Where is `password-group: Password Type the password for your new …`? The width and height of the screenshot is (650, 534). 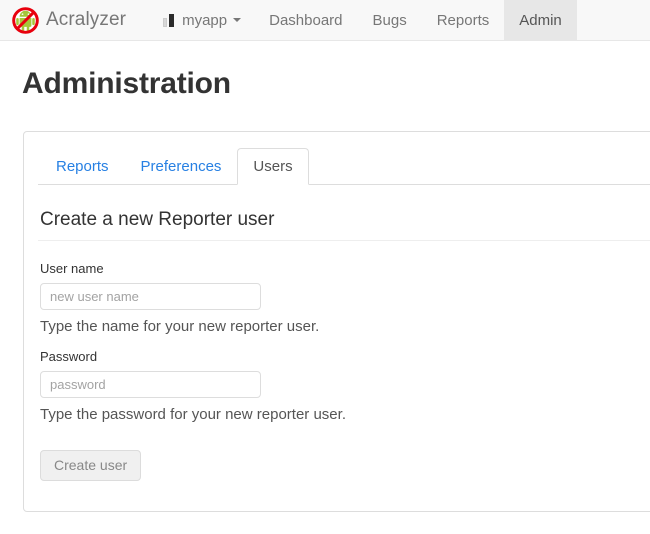
password-group: Password Type the password for your new … is located at coordinates (345, 386).